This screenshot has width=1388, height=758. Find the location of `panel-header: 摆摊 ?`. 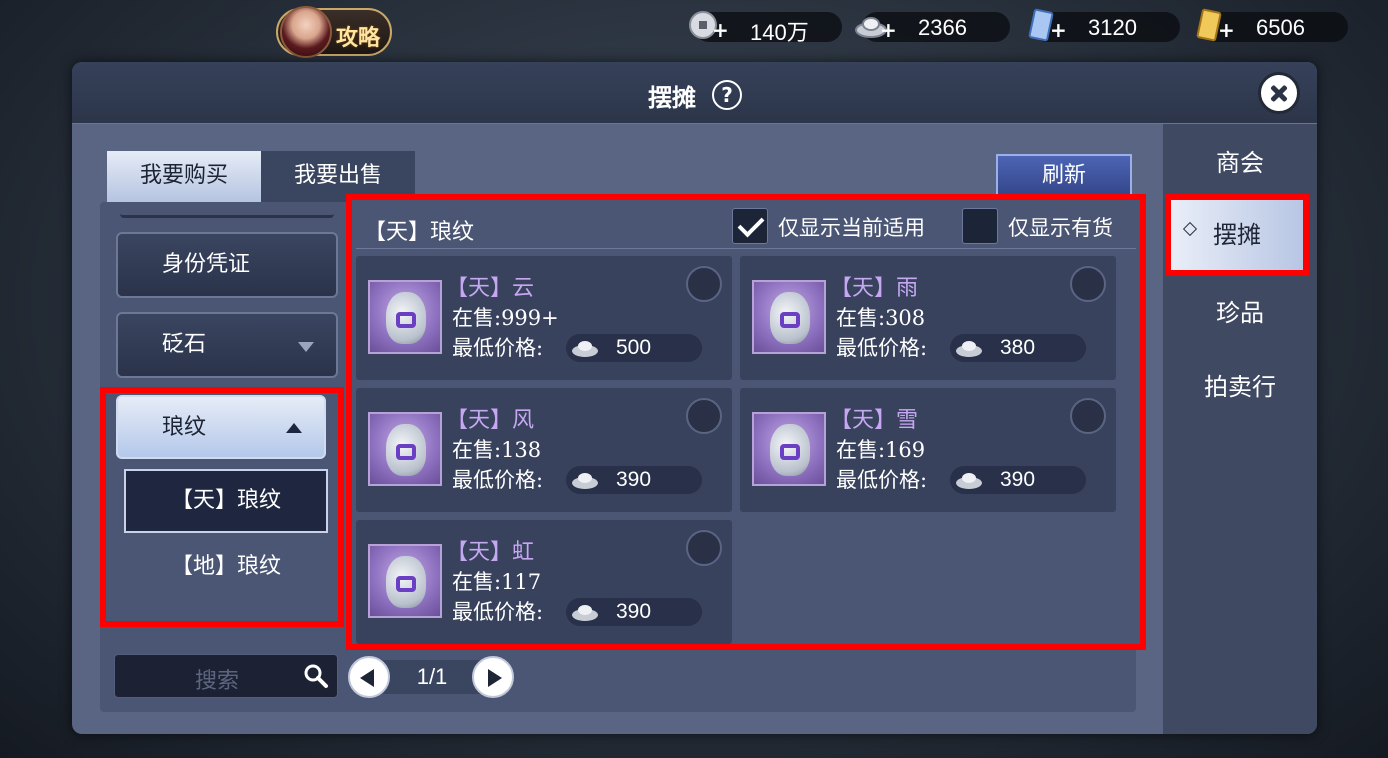

panel-header: 摆摊 ? is located at coordinates (694, 93).